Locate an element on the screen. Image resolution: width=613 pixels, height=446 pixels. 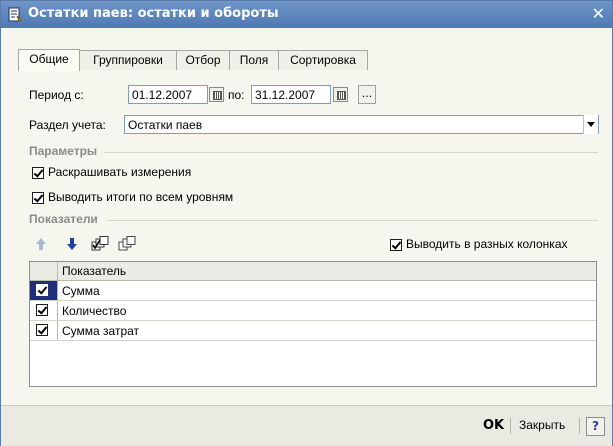
period-to-field: 31.12.2007 is located at coordinates (291, 94).